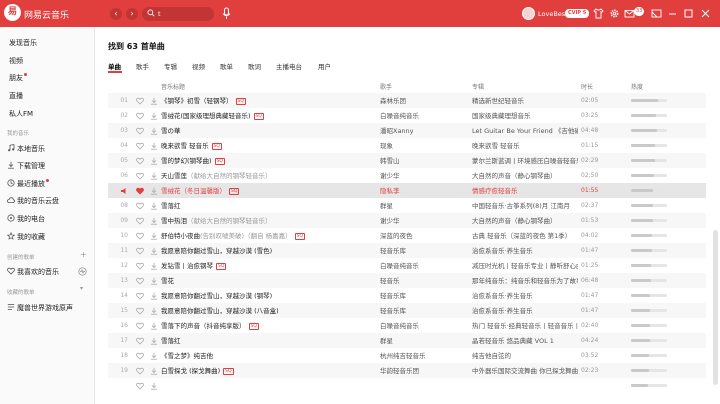 This screenshot has height=404, width=720. What do you see at coordinates (525, 326) in the screenshot?
I see `track-album: 热门 轻音乐·经典轻音乐丨轻音音乐丨` at bounding box center [525, 326].